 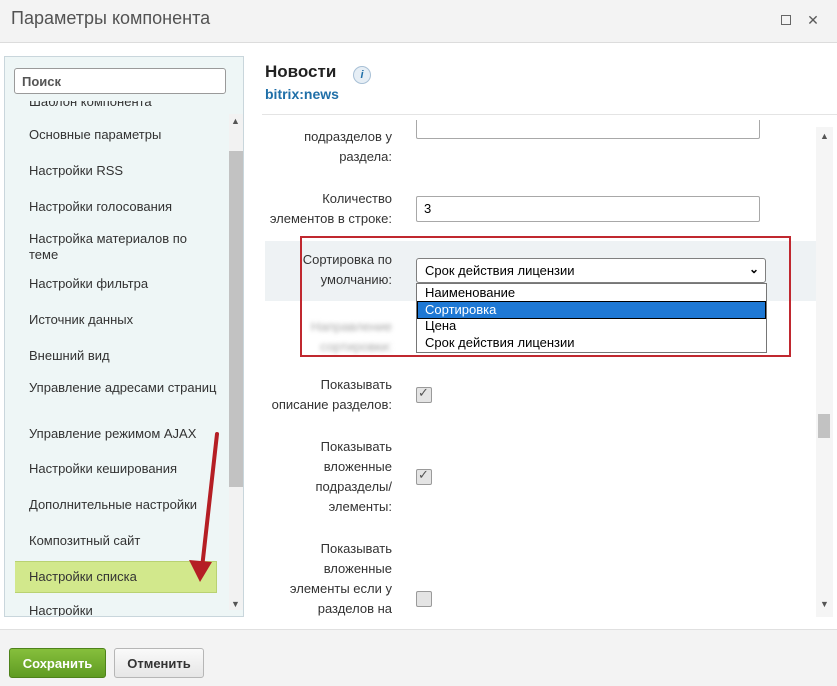 What do you see at coordinates (591, 310) in the screenshot?
I see `sort-option-highlighted: Сортировка` at bounding box center [591, 310].